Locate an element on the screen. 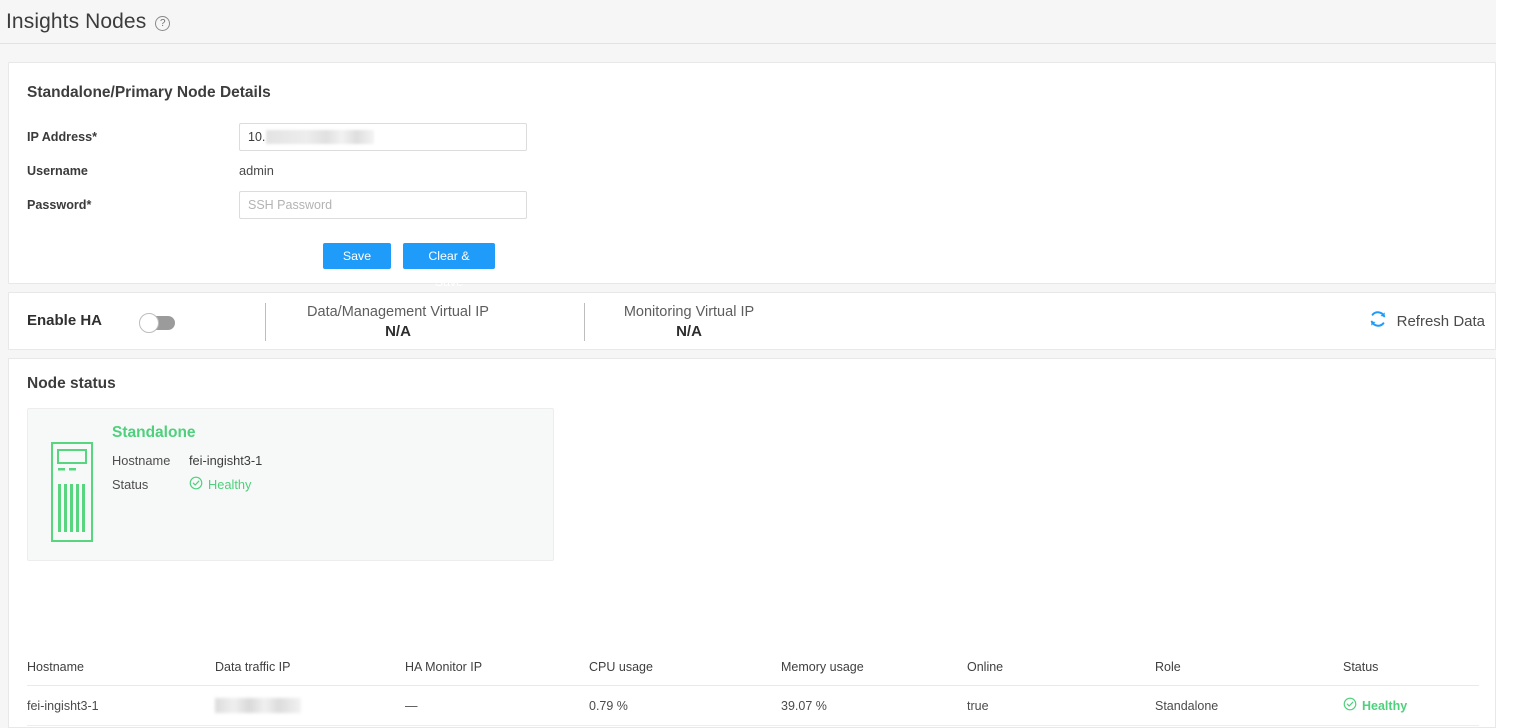 The height and width of the screenshot is (728, 1516). column-header-ha-monitor-ip: HA Monitor IP is located at coordinates (443, 667).